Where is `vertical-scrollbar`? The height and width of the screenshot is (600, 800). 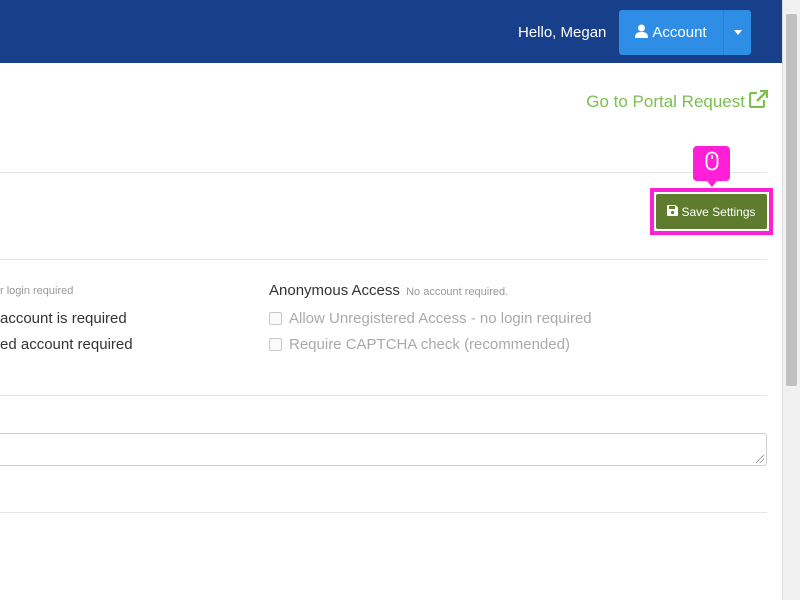
vertical-scrollbar is located at coordinates (791, 300).